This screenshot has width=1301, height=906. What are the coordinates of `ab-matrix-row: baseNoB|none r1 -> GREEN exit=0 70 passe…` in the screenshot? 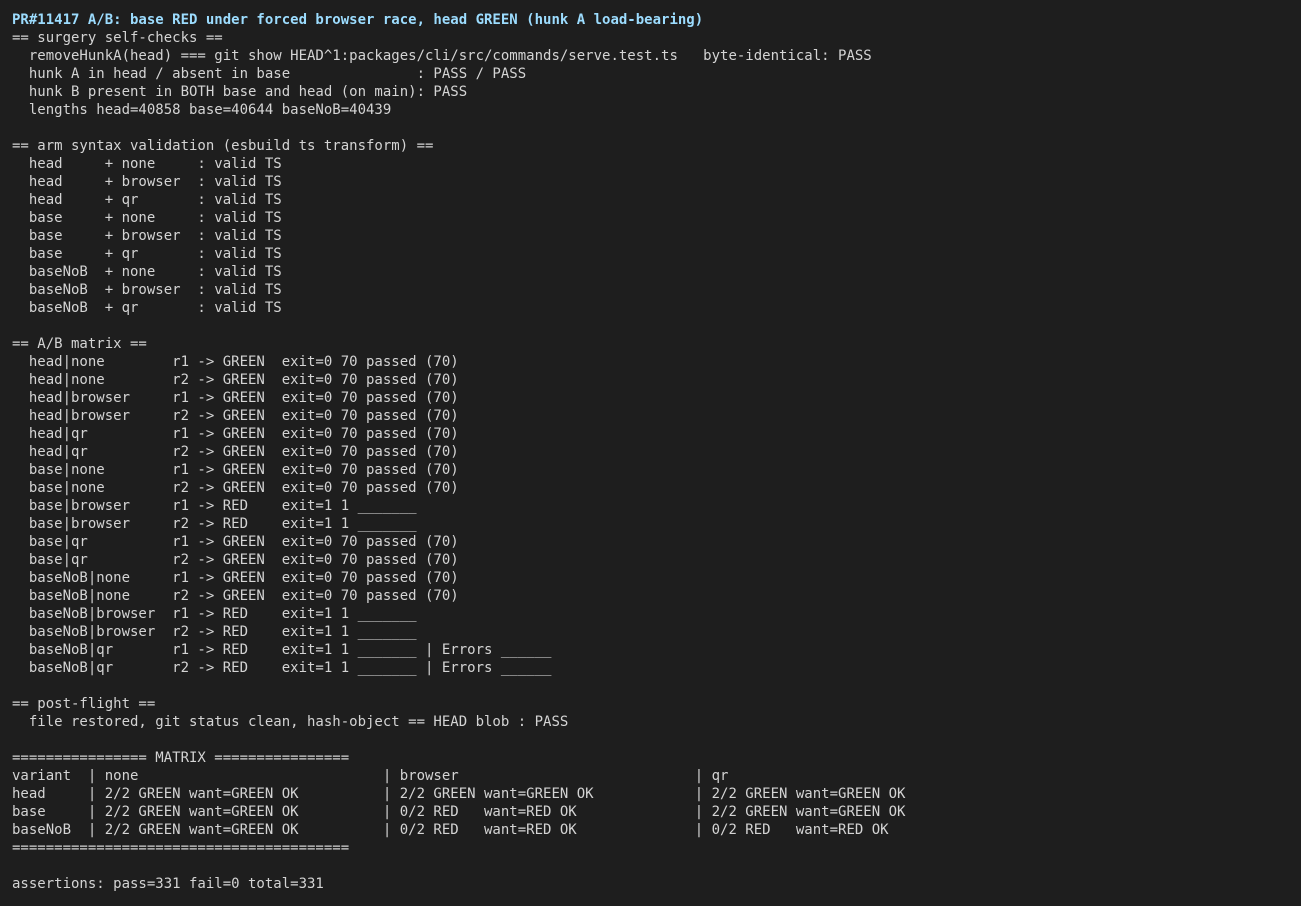 It's located at (235, 578).